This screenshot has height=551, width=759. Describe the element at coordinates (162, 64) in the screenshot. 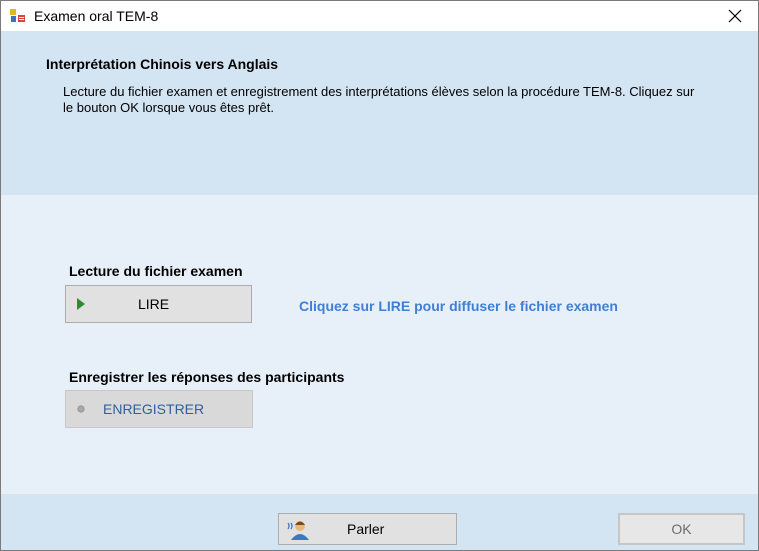

I see `header-title: Interprétation Chinois vers Anglais` at that location.